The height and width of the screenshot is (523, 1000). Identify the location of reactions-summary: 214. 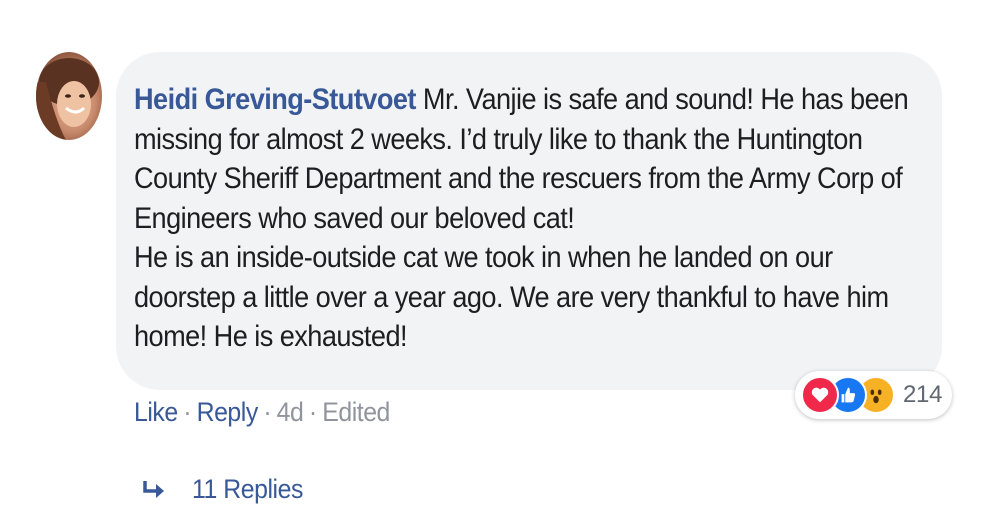
(874, 395).